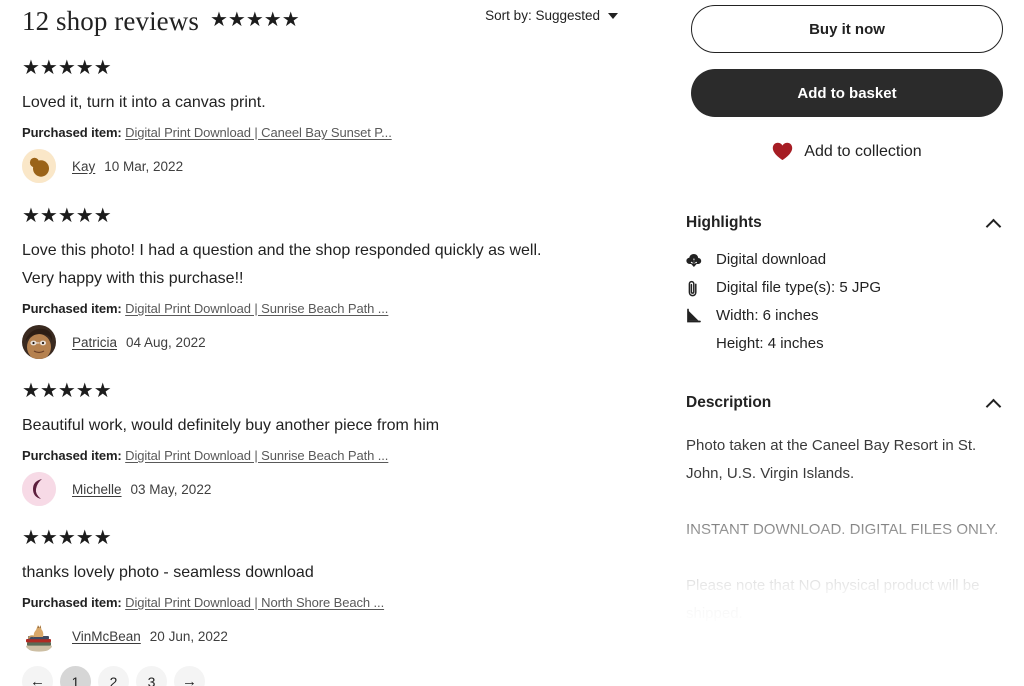  I want to click on highlight-text: Width: 6 inches, so click(767, 315).